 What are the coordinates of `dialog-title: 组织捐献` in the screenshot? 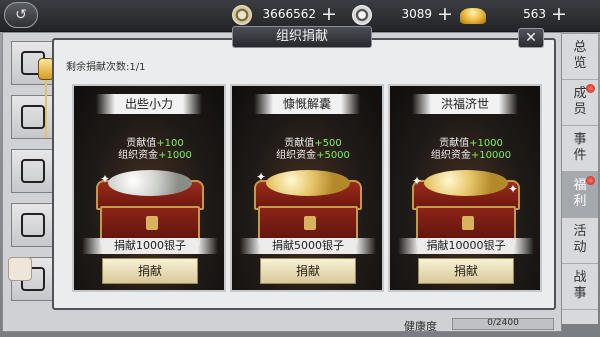 It's located at (302, 37).